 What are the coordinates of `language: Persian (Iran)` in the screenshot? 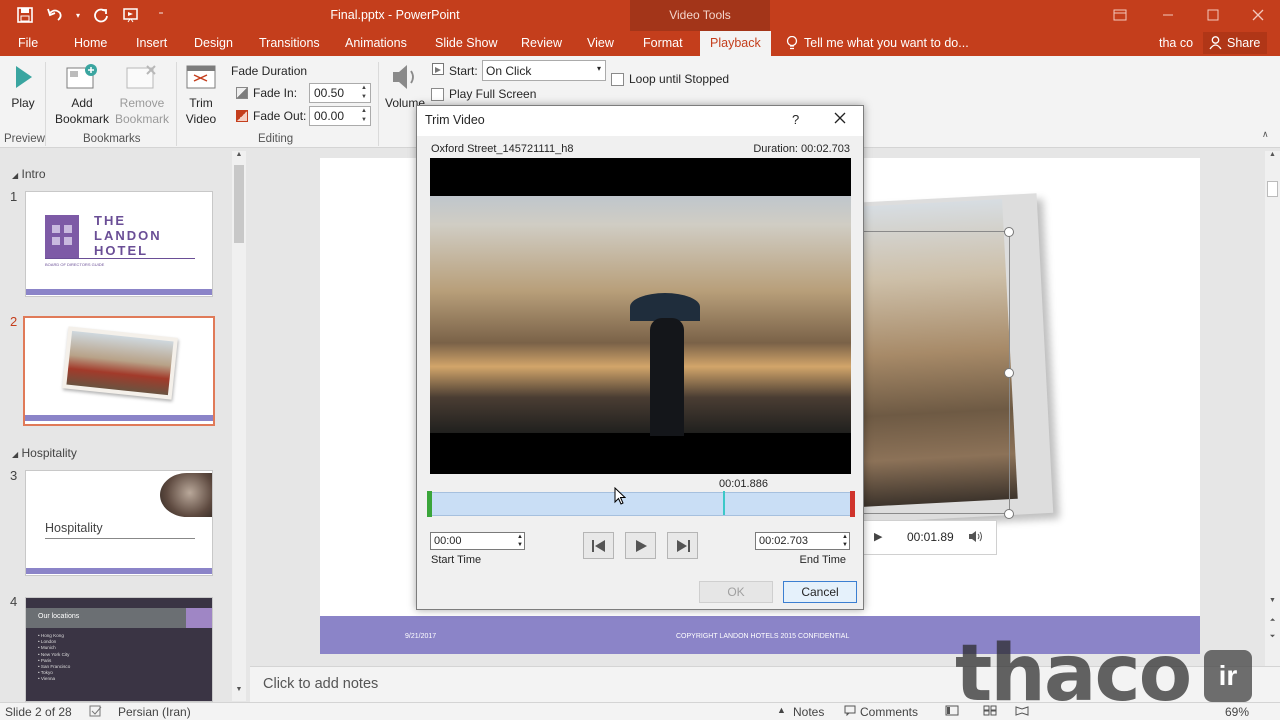 It's located at (154, 712).